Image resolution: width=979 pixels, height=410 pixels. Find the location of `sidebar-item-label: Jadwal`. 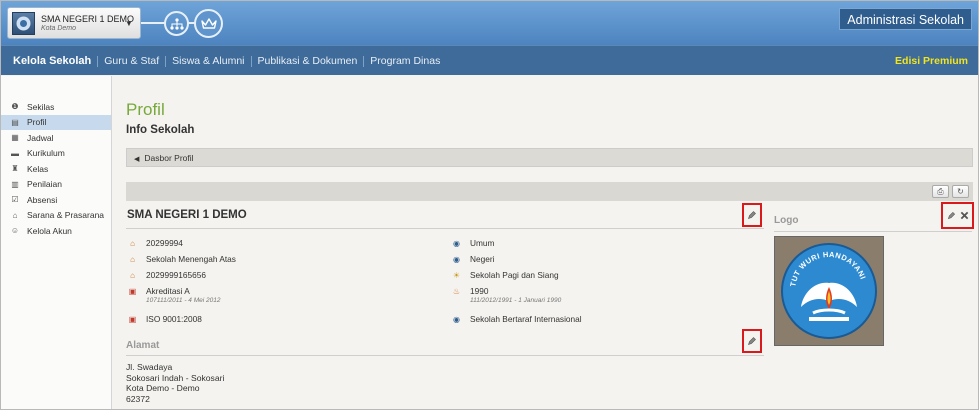

sidebar-item-label: Jadwal is located at coordinates (40, 137).